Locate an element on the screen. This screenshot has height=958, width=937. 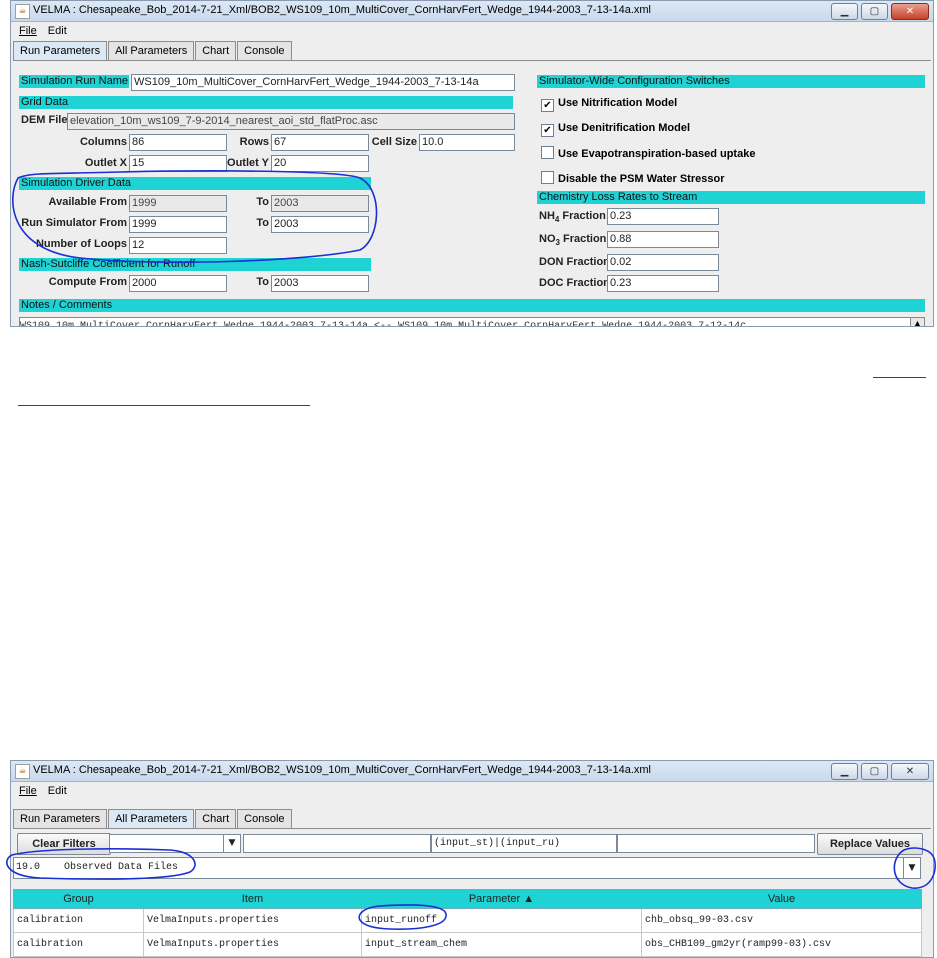
item-filter-field is located at coordinates (337, 843).